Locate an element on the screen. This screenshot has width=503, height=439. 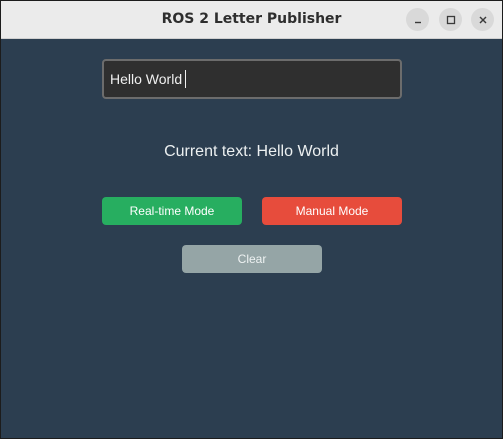
minimize-icon is located at coordinates (417, 22).